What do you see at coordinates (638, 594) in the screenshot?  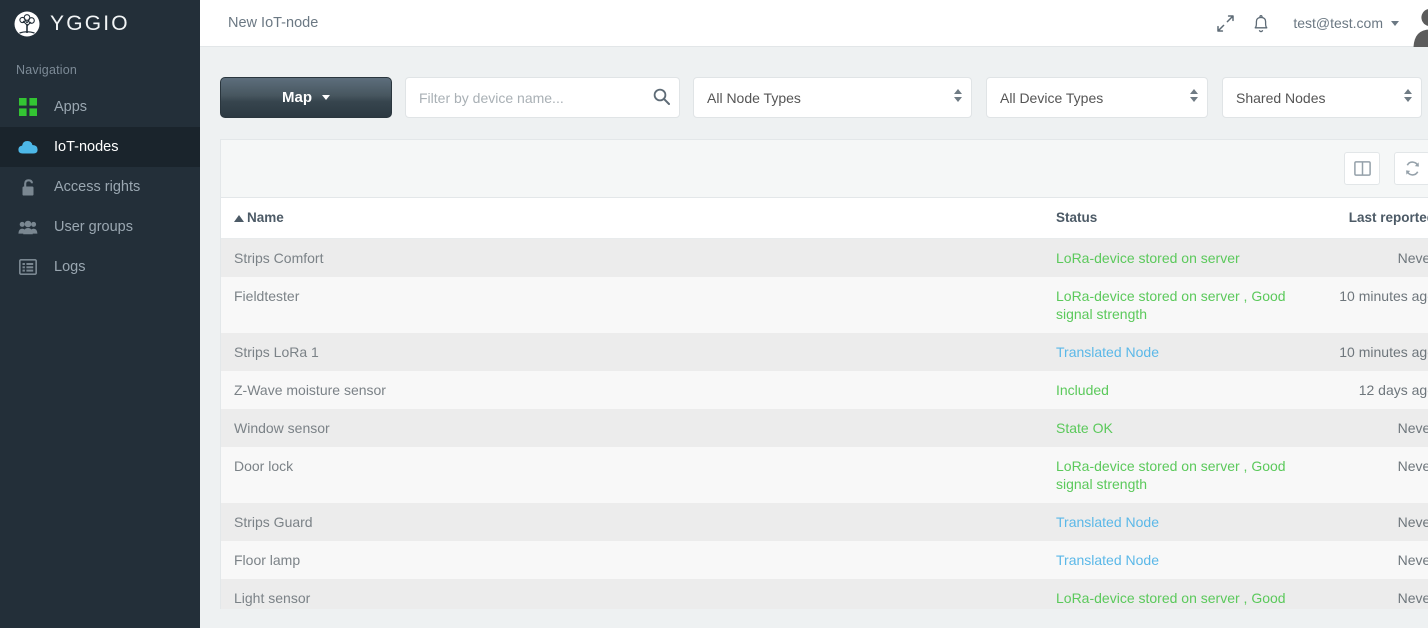 I see `cell-node-name: Light sensor` at bounding box center [638, 594].